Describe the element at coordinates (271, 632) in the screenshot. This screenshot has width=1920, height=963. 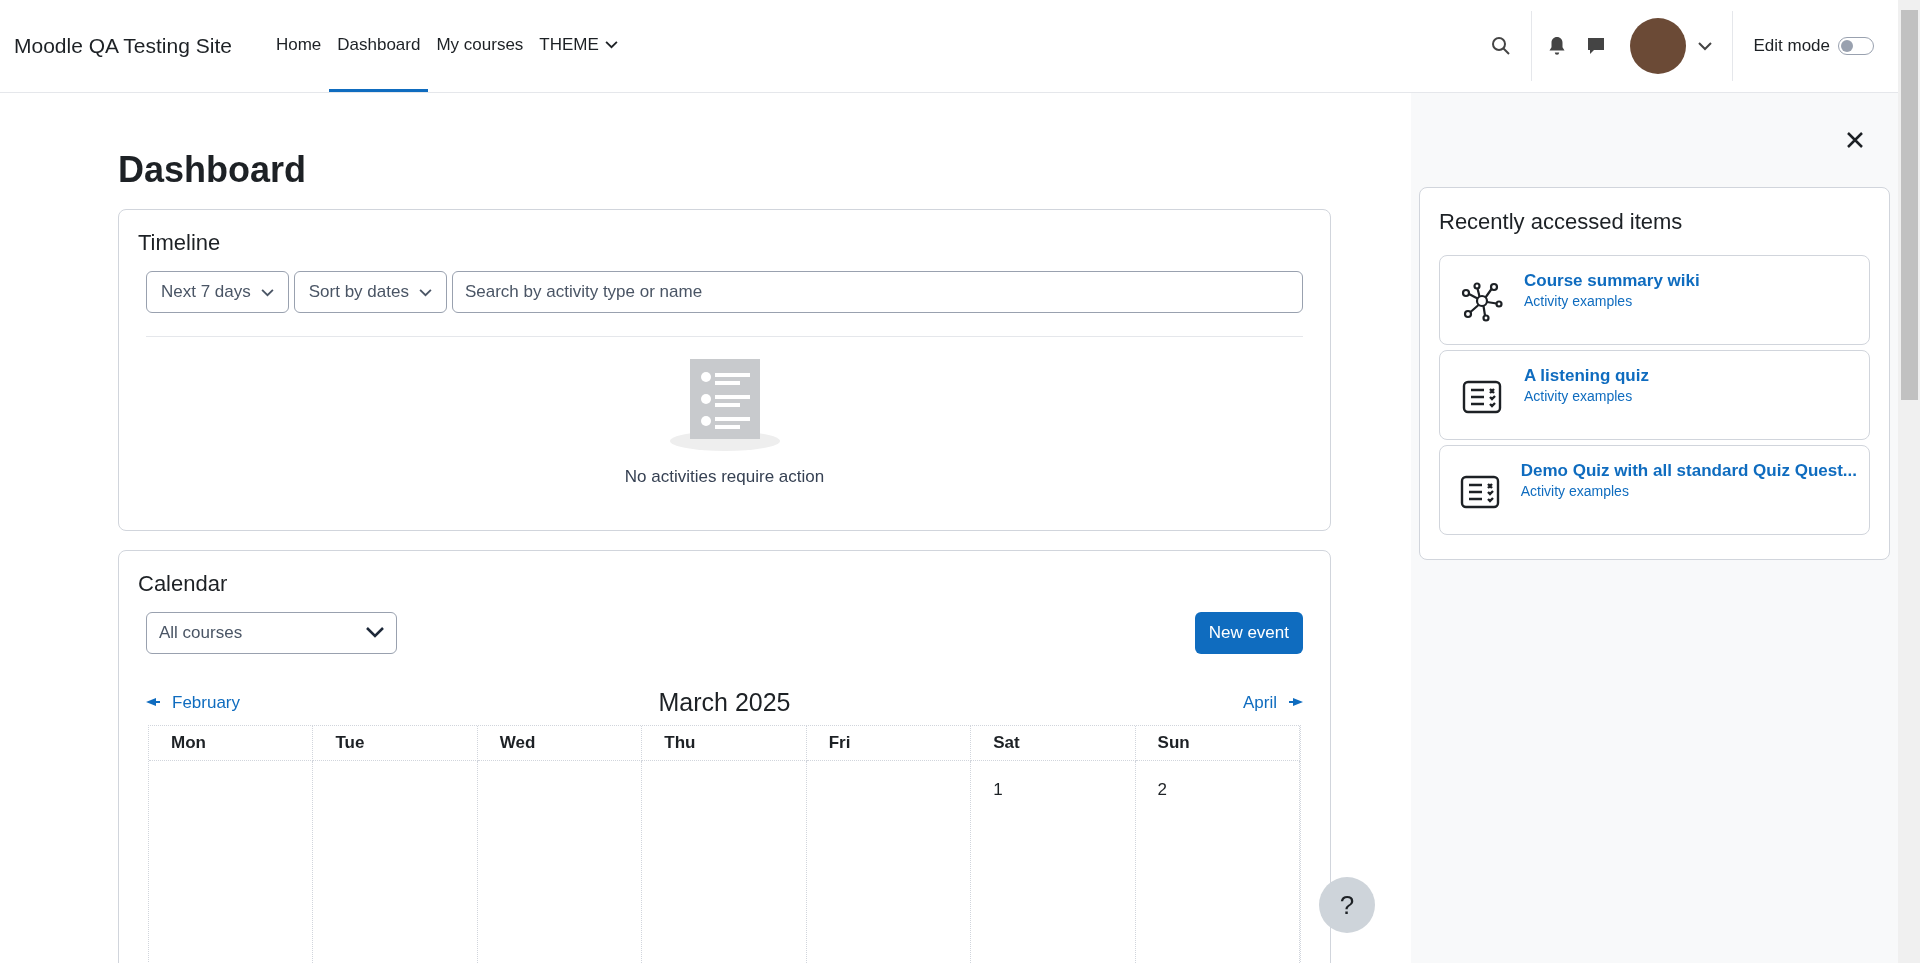
I see `course-dropdown: All courses` at that location.